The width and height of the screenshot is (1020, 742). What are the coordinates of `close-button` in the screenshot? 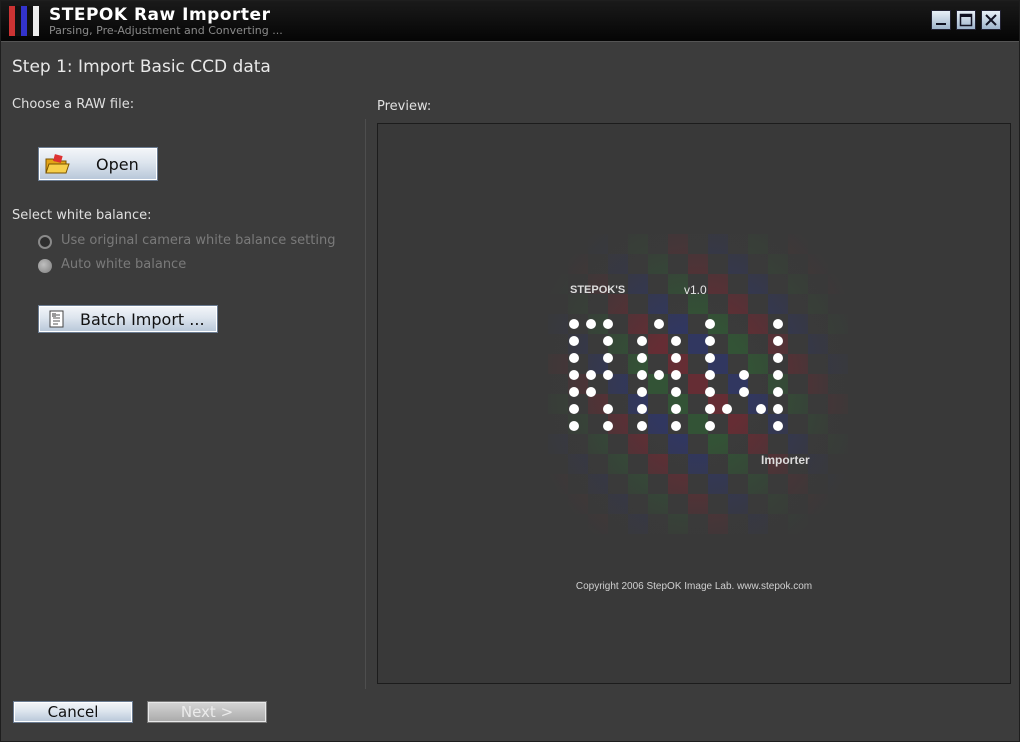 It's located at (991, 20).